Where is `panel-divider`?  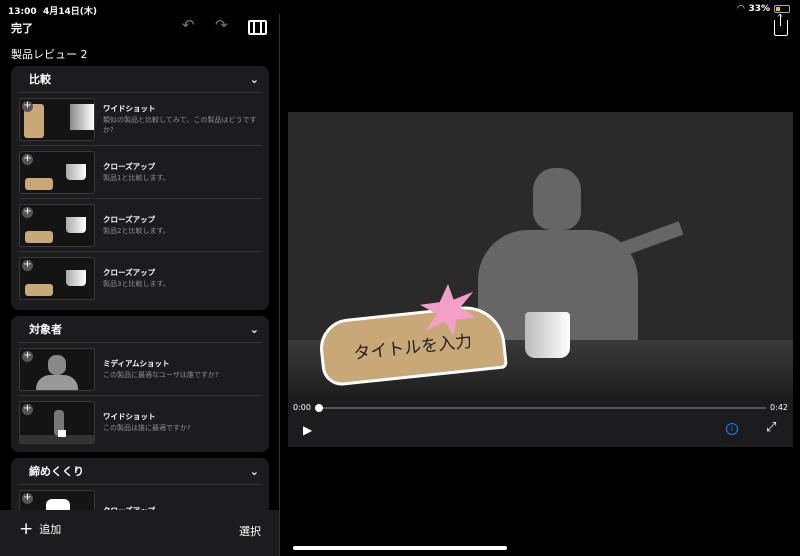 panel-divider is located at coordinates (279, 285).